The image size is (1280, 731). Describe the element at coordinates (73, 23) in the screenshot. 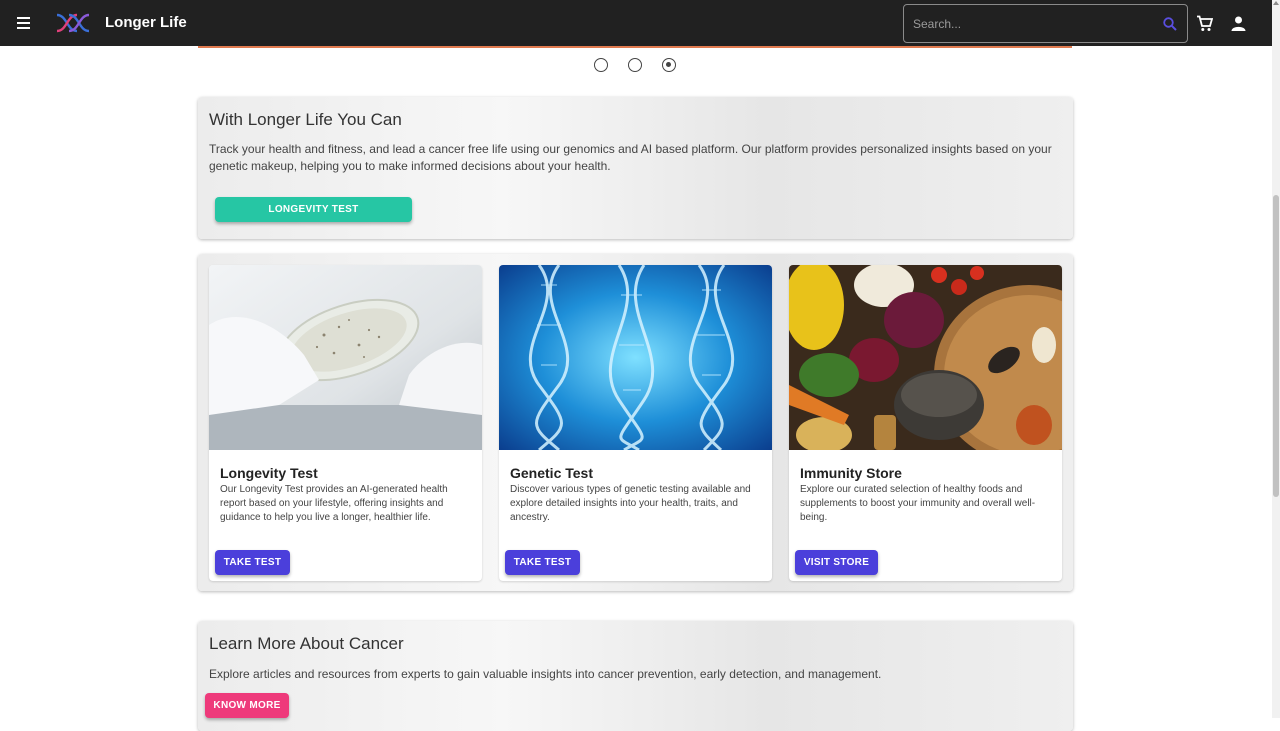

I see `dna-logo-icon` at that location.